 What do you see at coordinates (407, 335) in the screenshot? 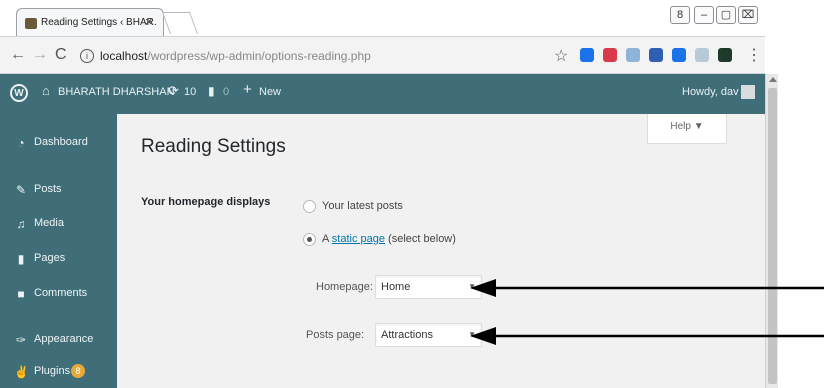
I see `posts-page-select-value: Attractions` at bounding box center [407, 335].